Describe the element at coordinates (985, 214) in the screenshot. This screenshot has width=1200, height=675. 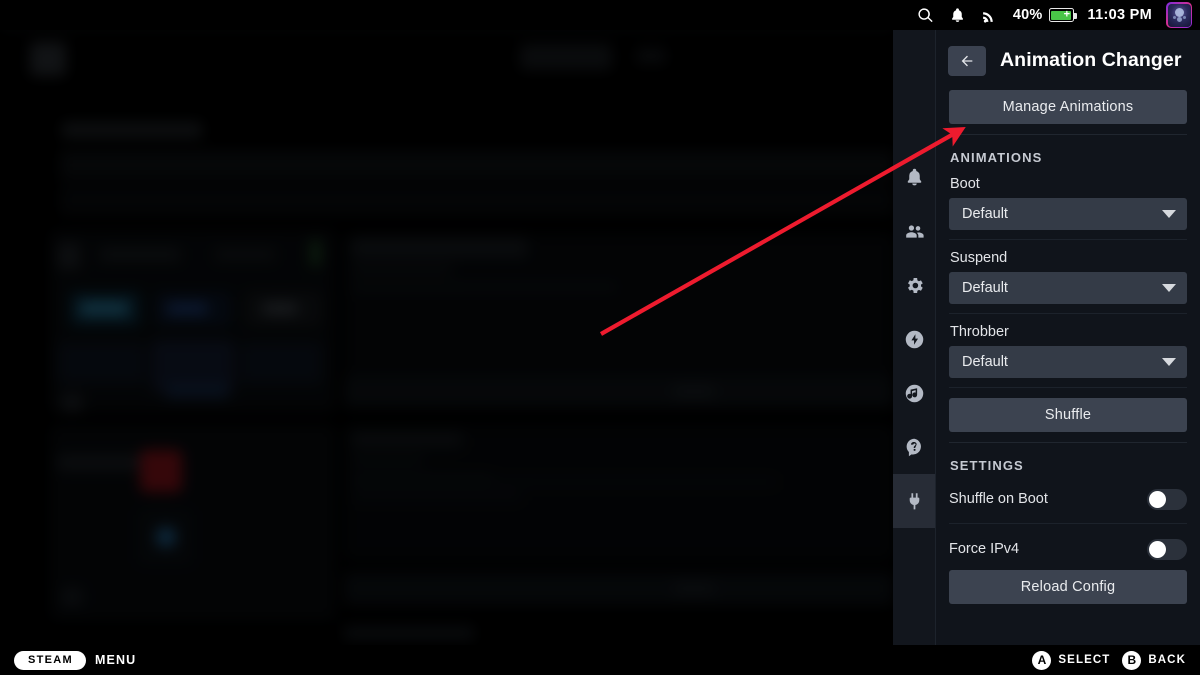
I see `boot-animation-value: Default` at that location.